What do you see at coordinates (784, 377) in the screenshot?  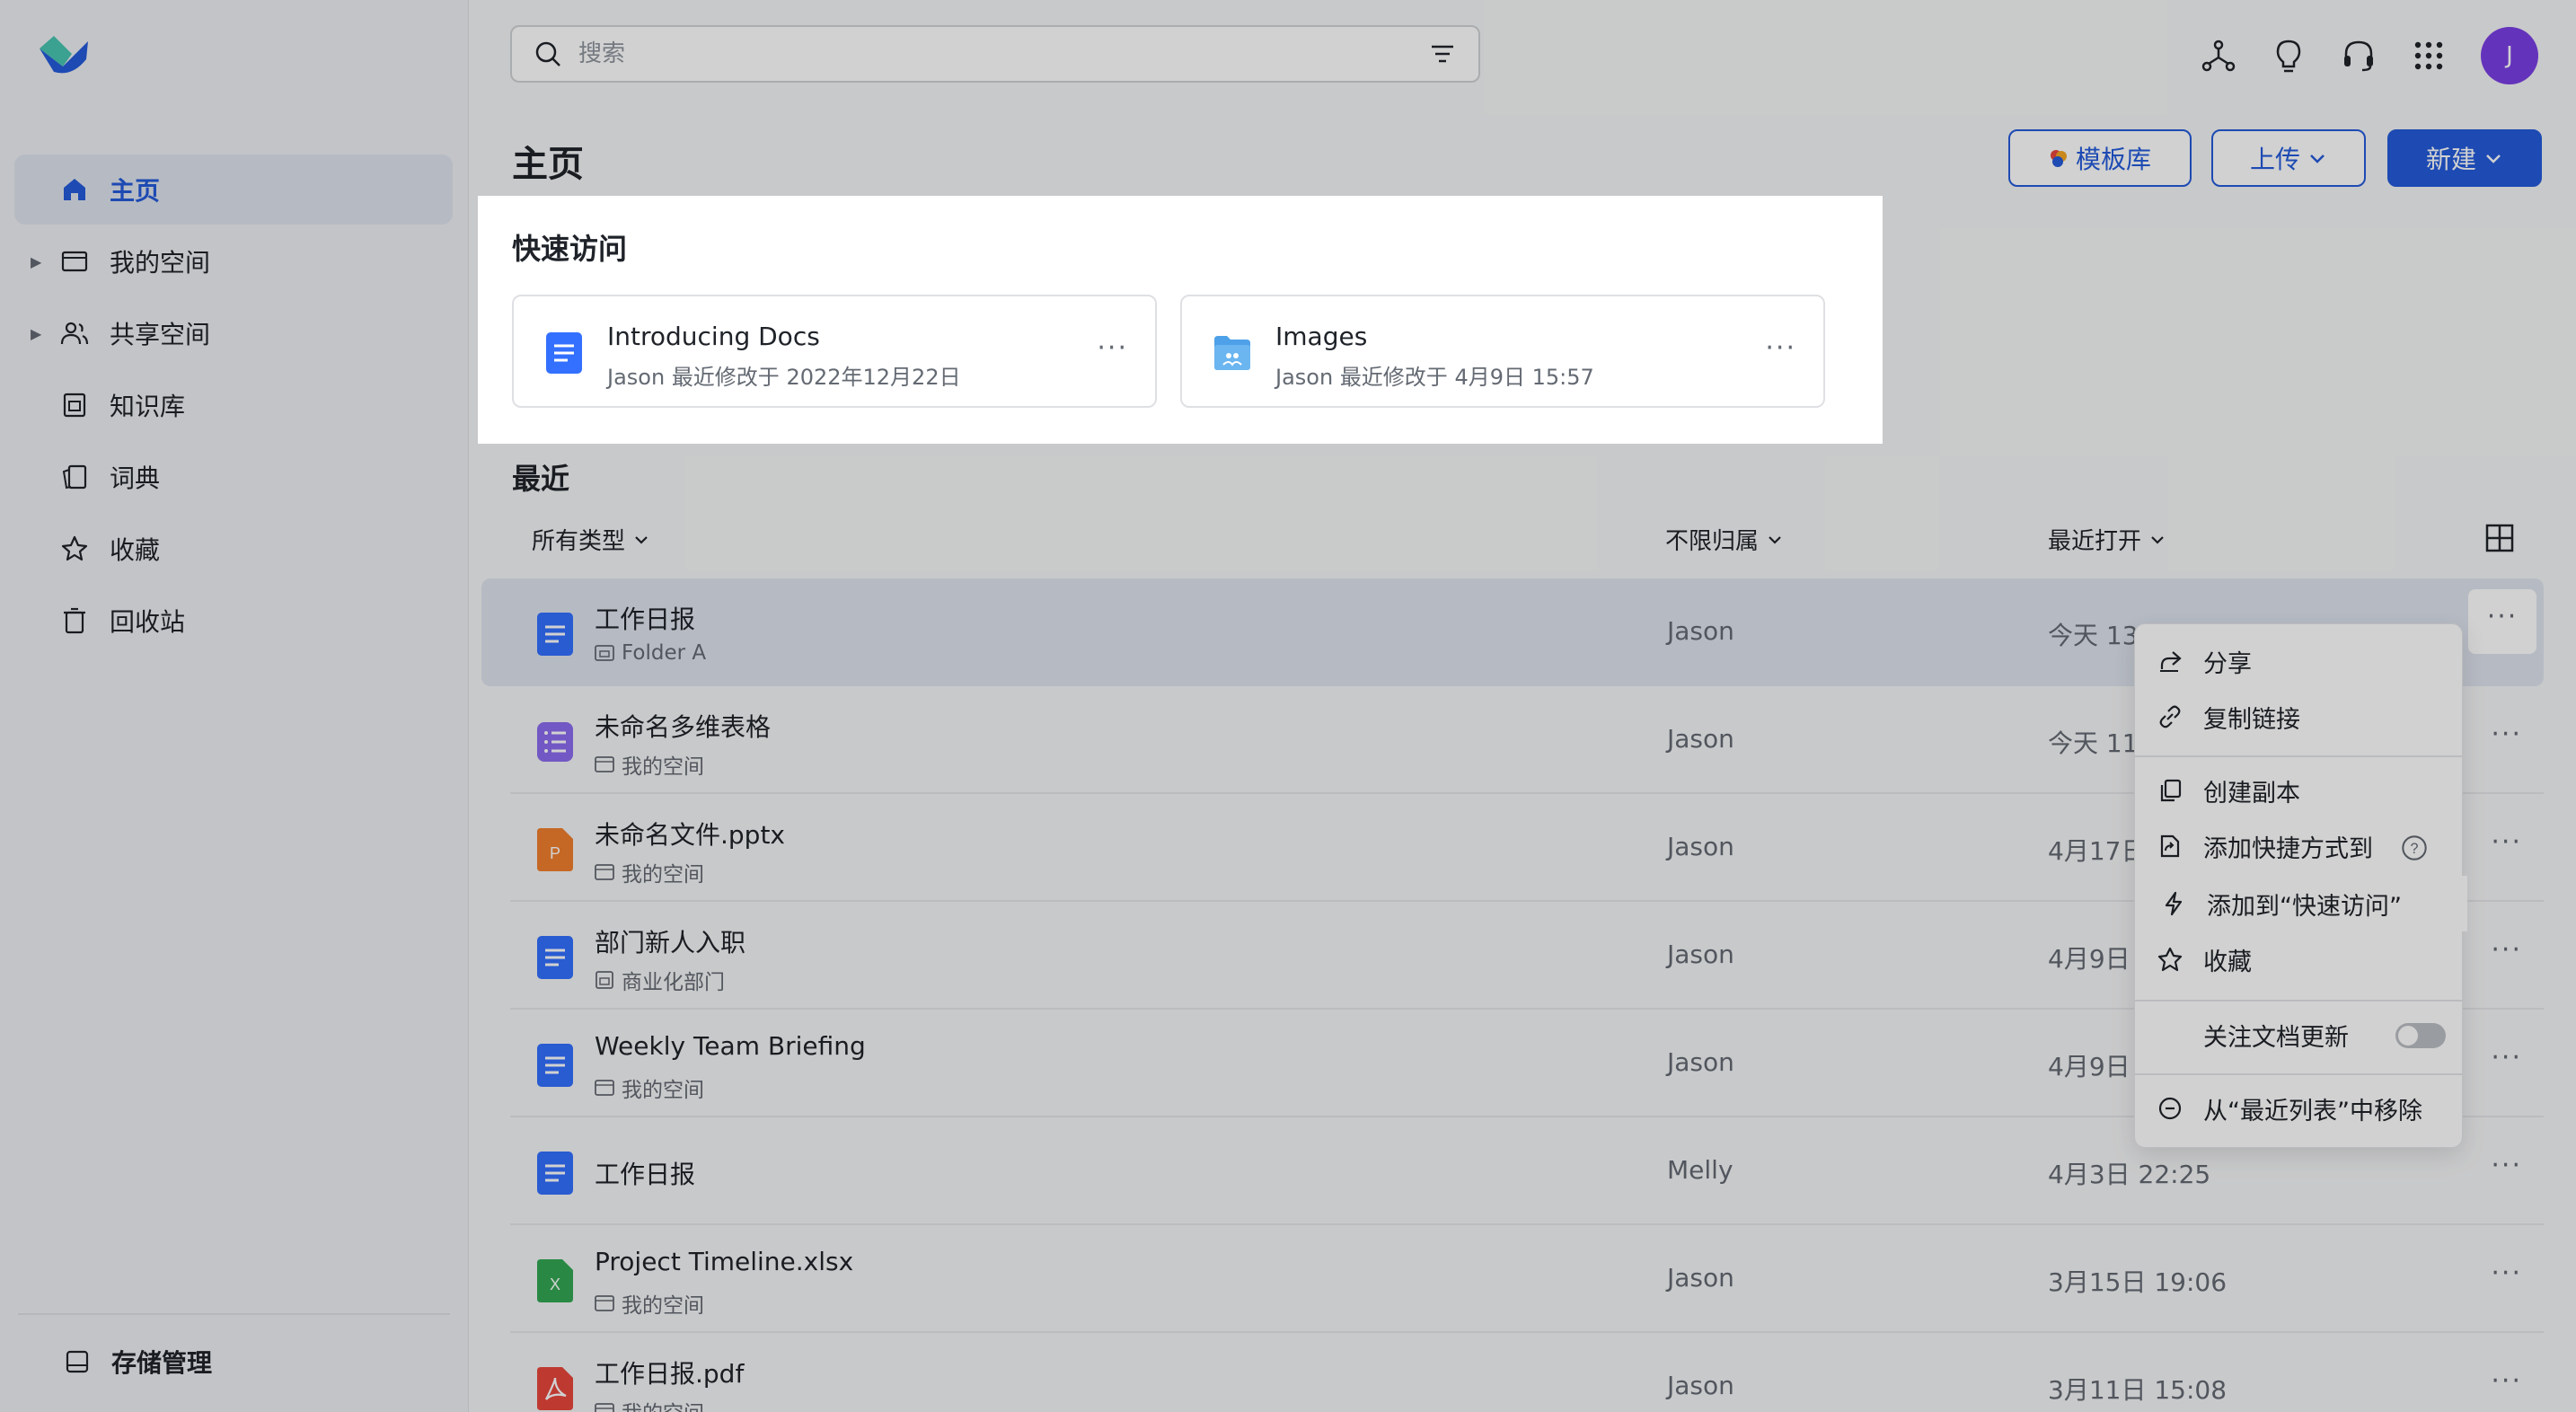 I see `quick-access-card-meta: Jason 最近修改于 2022年12月22日` at bounding box center [784, 377].